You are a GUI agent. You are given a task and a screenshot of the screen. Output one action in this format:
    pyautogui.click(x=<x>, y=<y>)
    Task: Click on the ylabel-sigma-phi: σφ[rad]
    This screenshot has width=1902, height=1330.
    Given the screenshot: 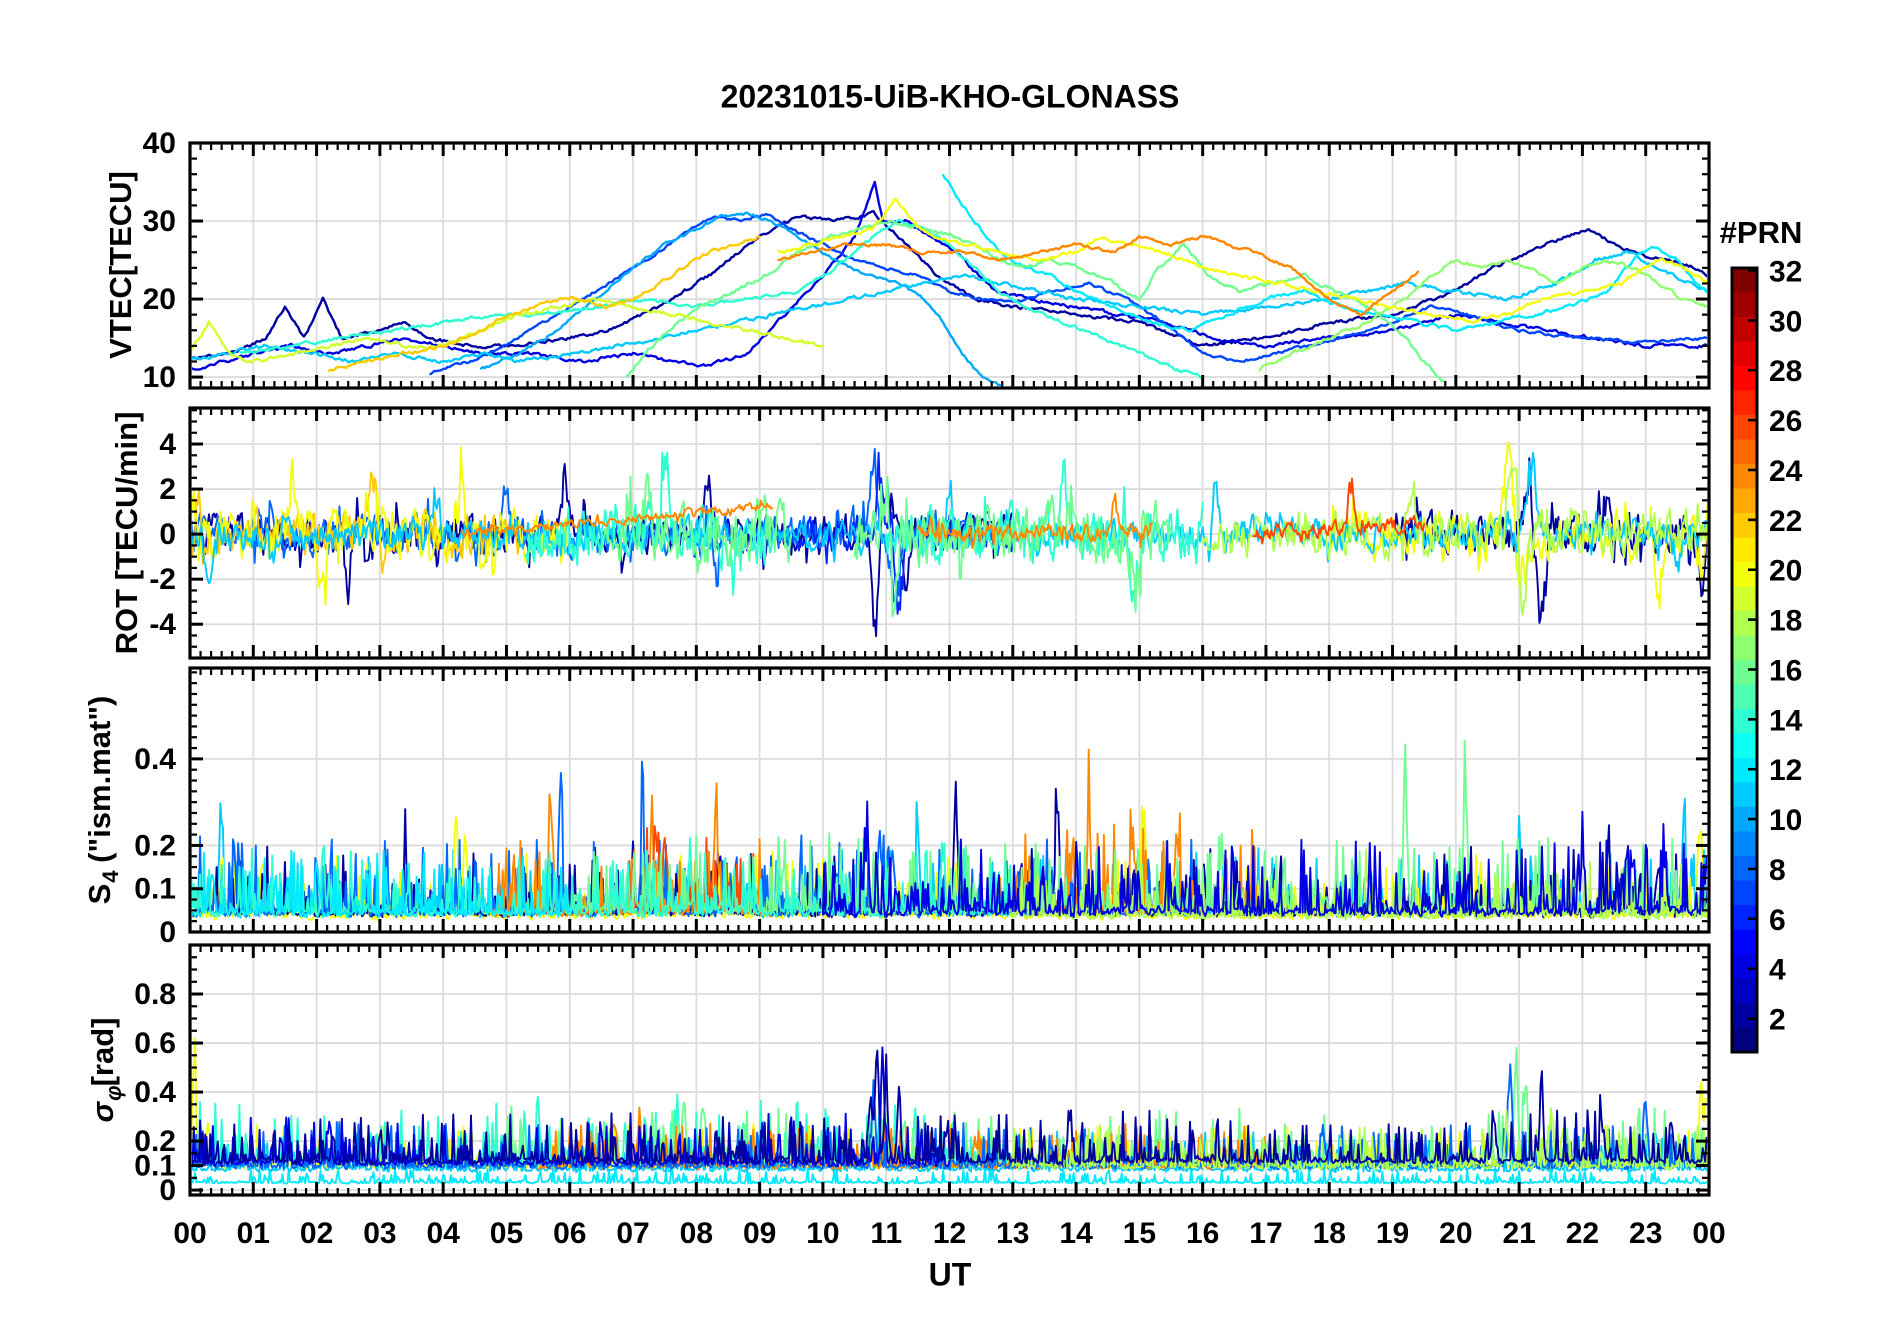 What is the action you would take?
    pyautogui.click(x=105, y=1070)
    